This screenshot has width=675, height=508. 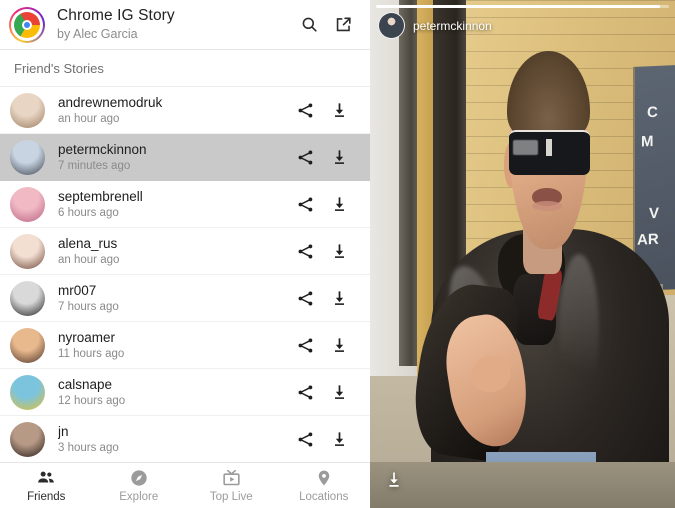 I want to click on nav-tab-label: Locations, so click(x=324, y=497).